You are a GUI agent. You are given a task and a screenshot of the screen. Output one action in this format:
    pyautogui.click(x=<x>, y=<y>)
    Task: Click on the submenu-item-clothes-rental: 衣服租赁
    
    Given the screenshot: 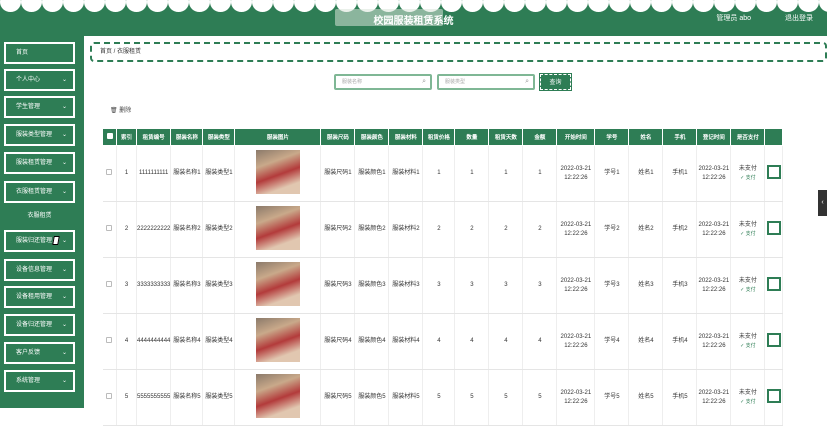 What is the action you would take?
    pyautogui.click(x=39, y=216)
    